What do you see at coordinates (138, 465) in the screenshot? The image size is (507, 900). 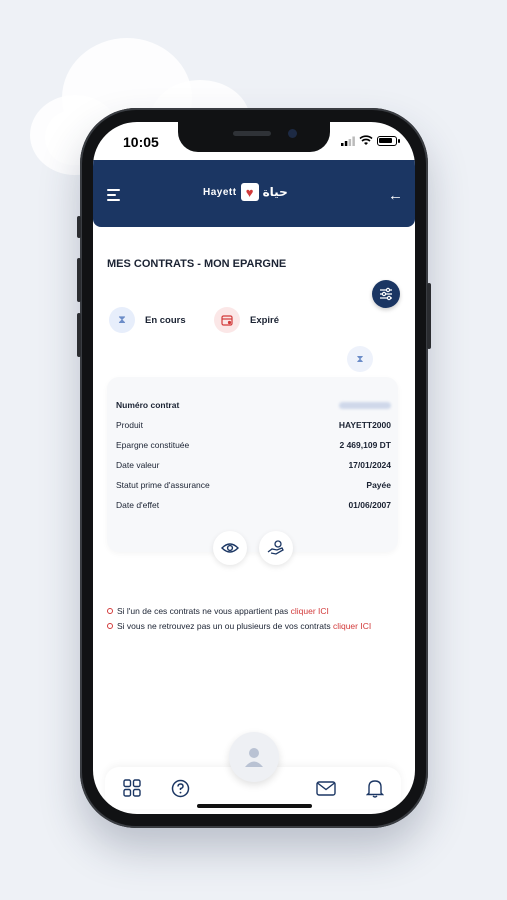 I see `row-key: Date valeur` at bounding box center [138, 465].